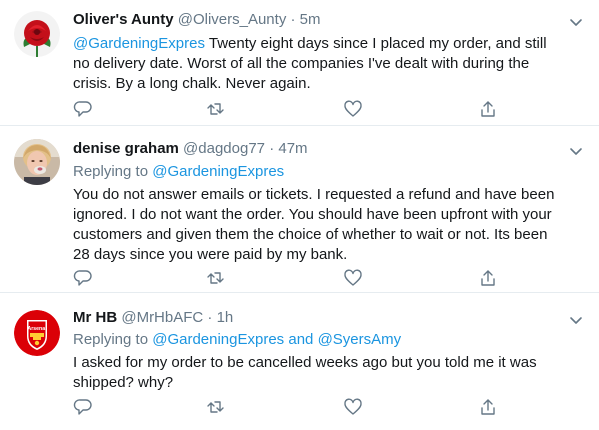 The width and height of the screenshot is (599, 430). Describe the element at coordinates (301, 339) in the screenshot. I see `replying-conjunction: and` at that location.